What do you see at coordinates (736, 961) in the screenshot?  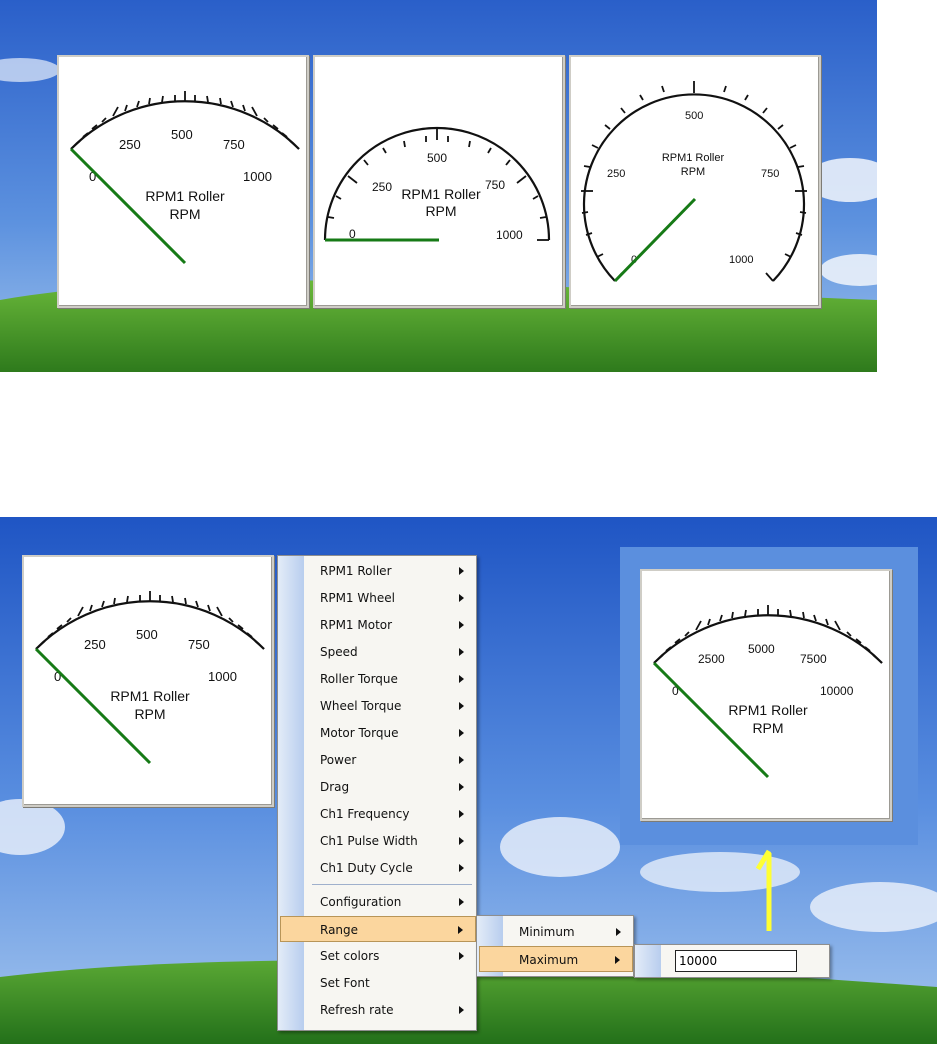 I see `maximum-value-input: 10000` at bounding box center [736, 961].